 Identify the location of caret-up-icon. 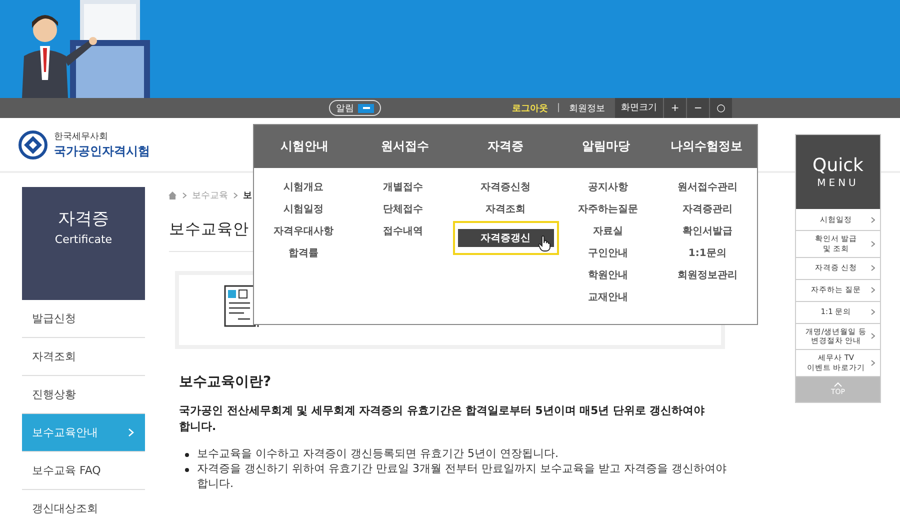
(838, 384).